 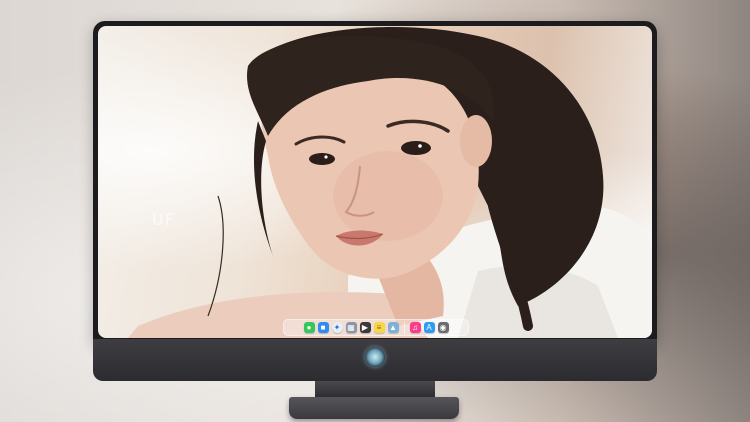 What do you see at coordinates (323, 327) in the screenshot?
I see `folder-icon: ■` at bounding box center [323, 327].